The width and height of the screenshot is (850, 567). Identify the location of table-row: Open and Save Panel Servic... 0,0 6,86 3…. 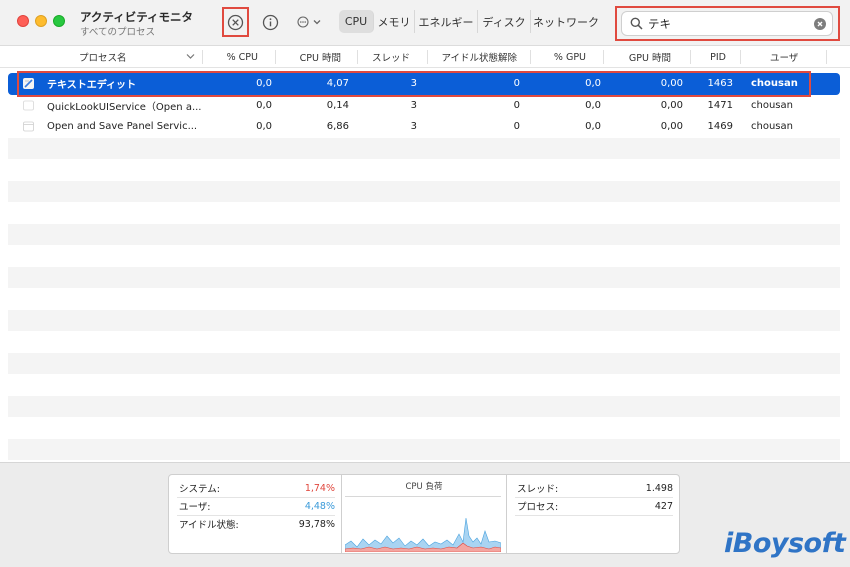
(424, 127).